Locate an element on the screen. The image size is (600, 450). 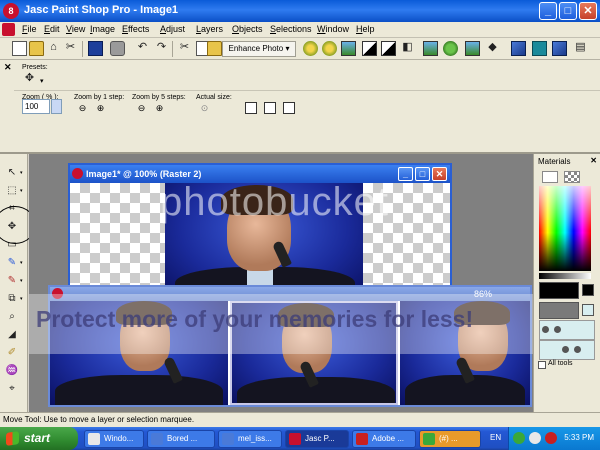
close-button: ✕ is located at coordinates (588, 11).